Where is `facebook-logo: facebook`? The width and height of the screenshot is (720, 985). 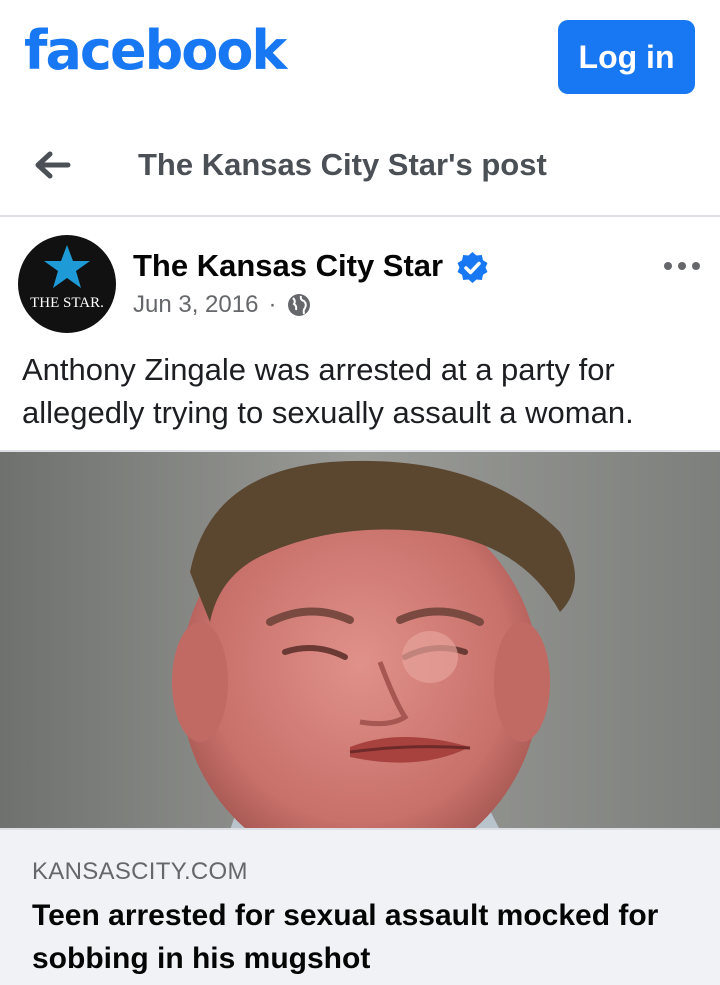
facebook-logo: facebook is located at coordinates (155, 51).